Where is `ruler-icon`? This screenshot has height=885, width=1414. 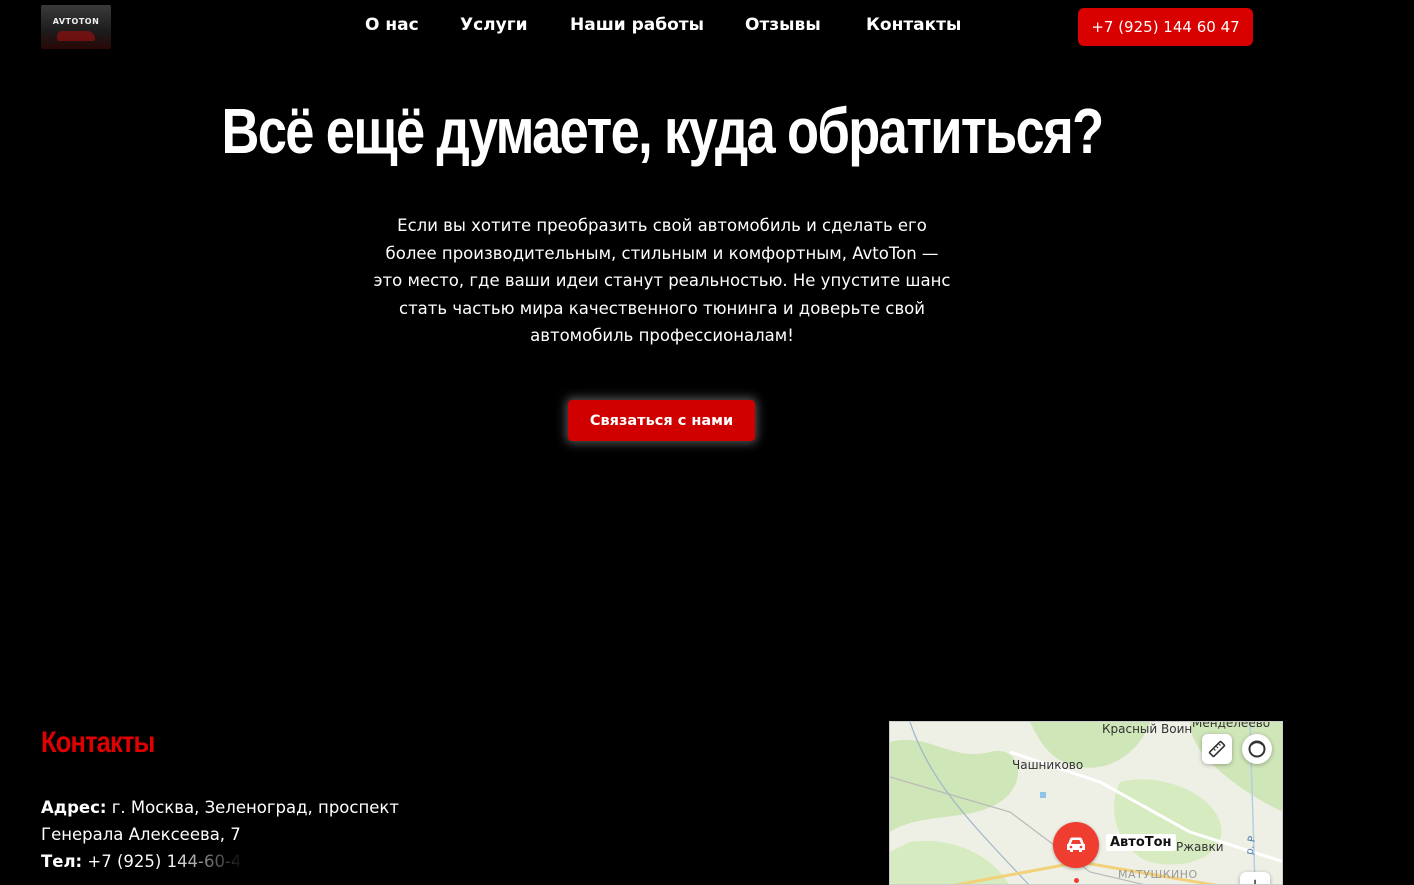 ruler-icon is located at coordinates (1217, 749).